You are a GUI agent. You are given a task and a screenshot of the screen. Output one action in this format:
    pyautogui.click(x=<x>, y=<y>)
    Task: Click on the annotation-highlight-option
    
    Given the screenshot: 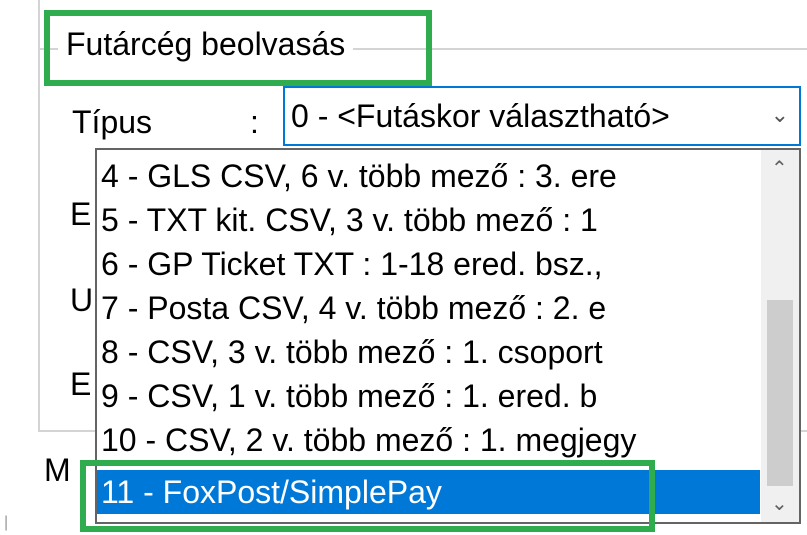 What is the action you would take?
    pyautogui.click(x=367, y=496)
    